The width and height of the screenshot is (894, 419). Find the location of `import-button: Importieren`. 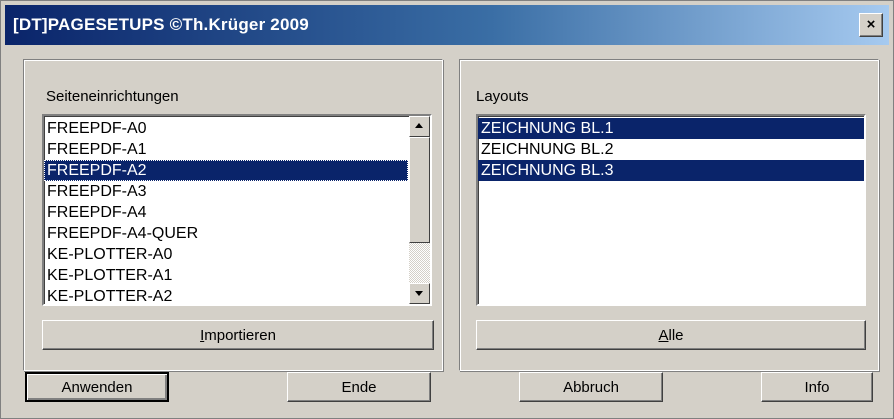

import-button: Importieren is located at coordinates (238, 335).